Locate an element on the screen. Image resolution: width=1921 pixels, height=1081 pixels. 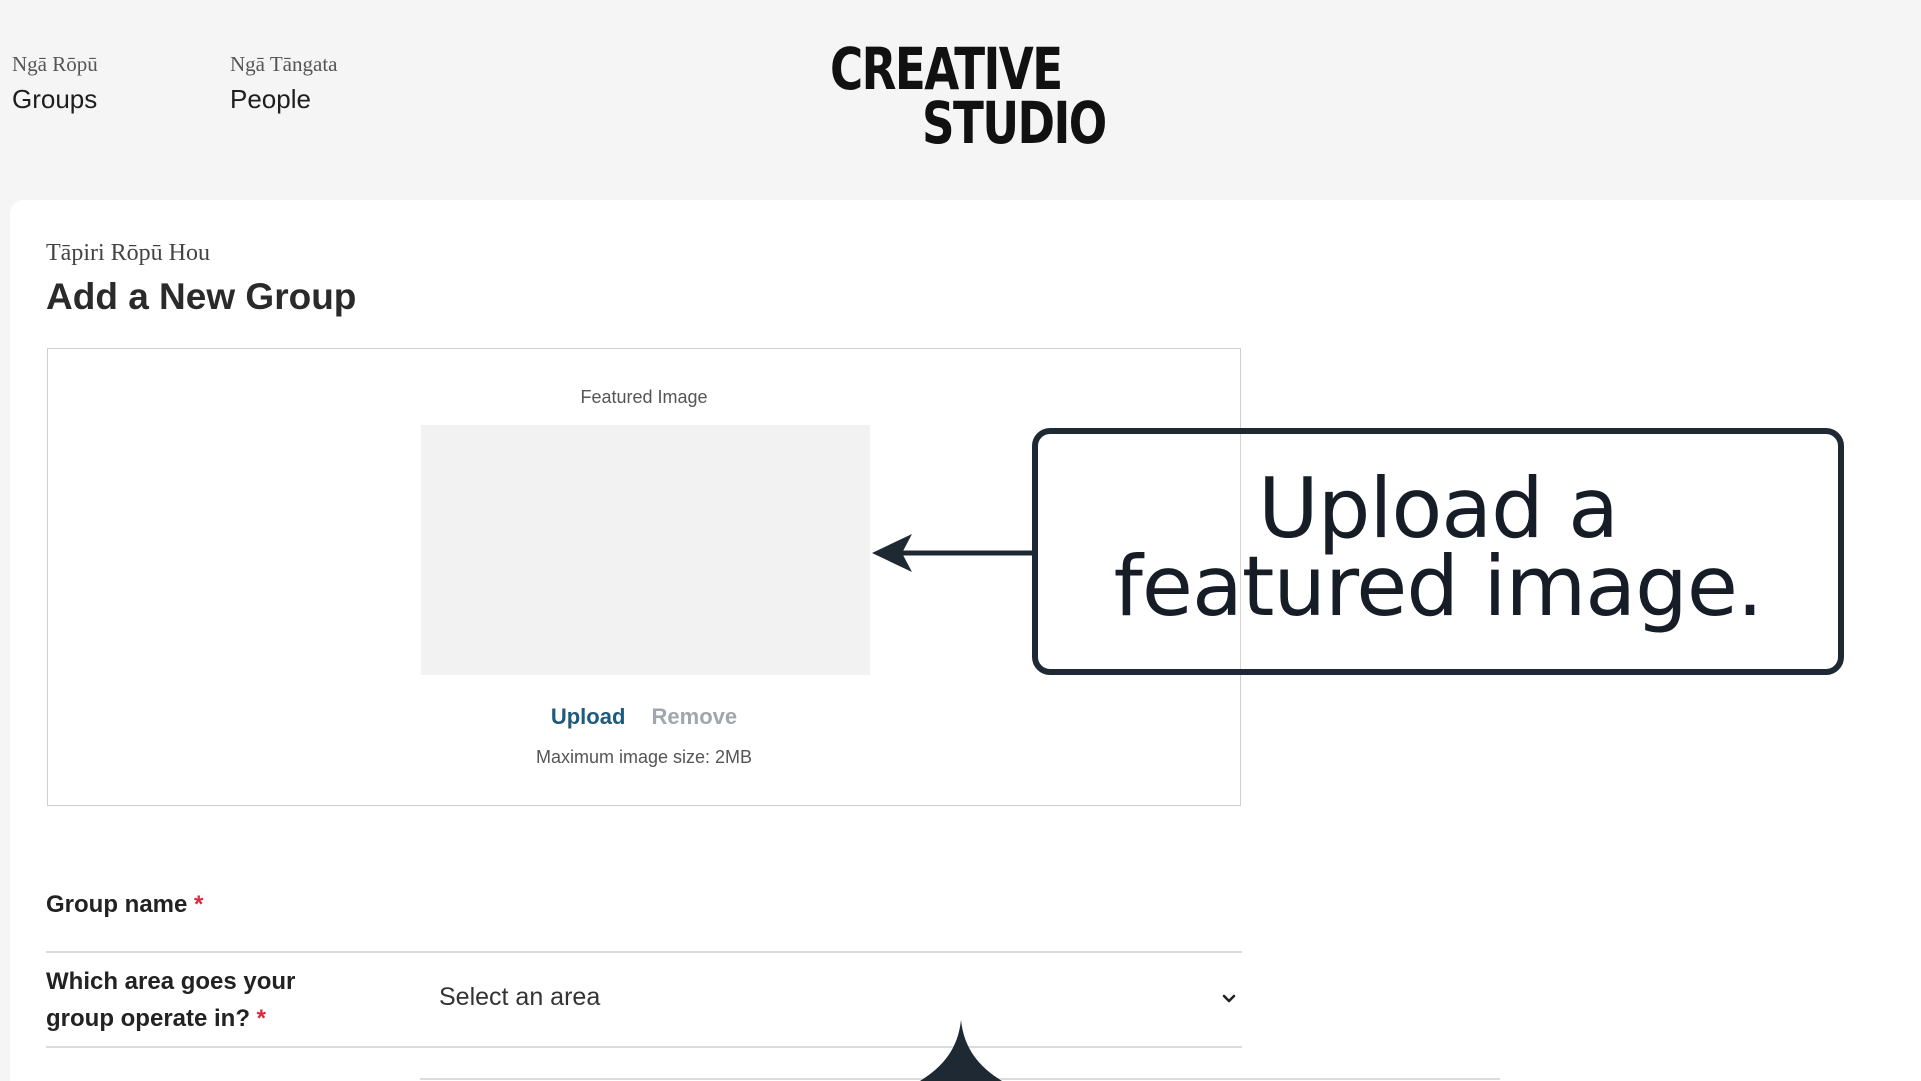
featured-image-label: Featured Image is located at coordinates (644, 397).